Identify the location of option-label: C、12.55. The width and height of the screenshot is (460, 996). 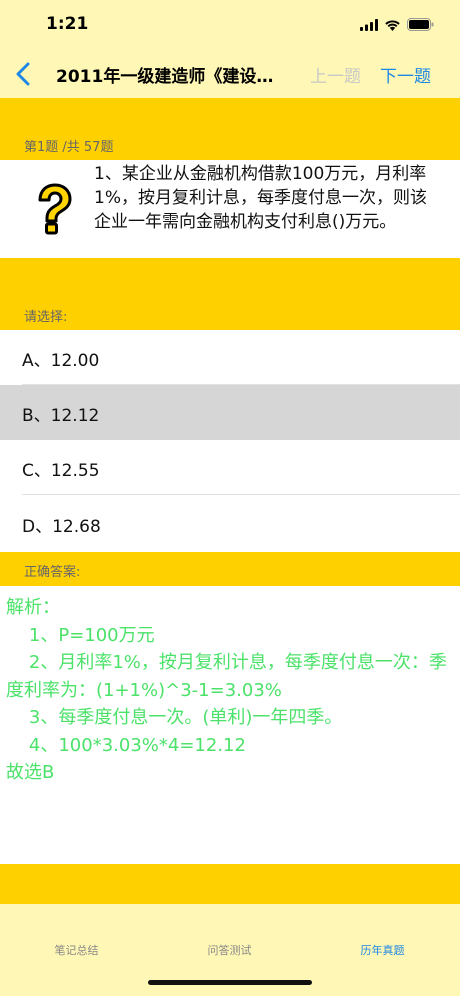
(61, 471).